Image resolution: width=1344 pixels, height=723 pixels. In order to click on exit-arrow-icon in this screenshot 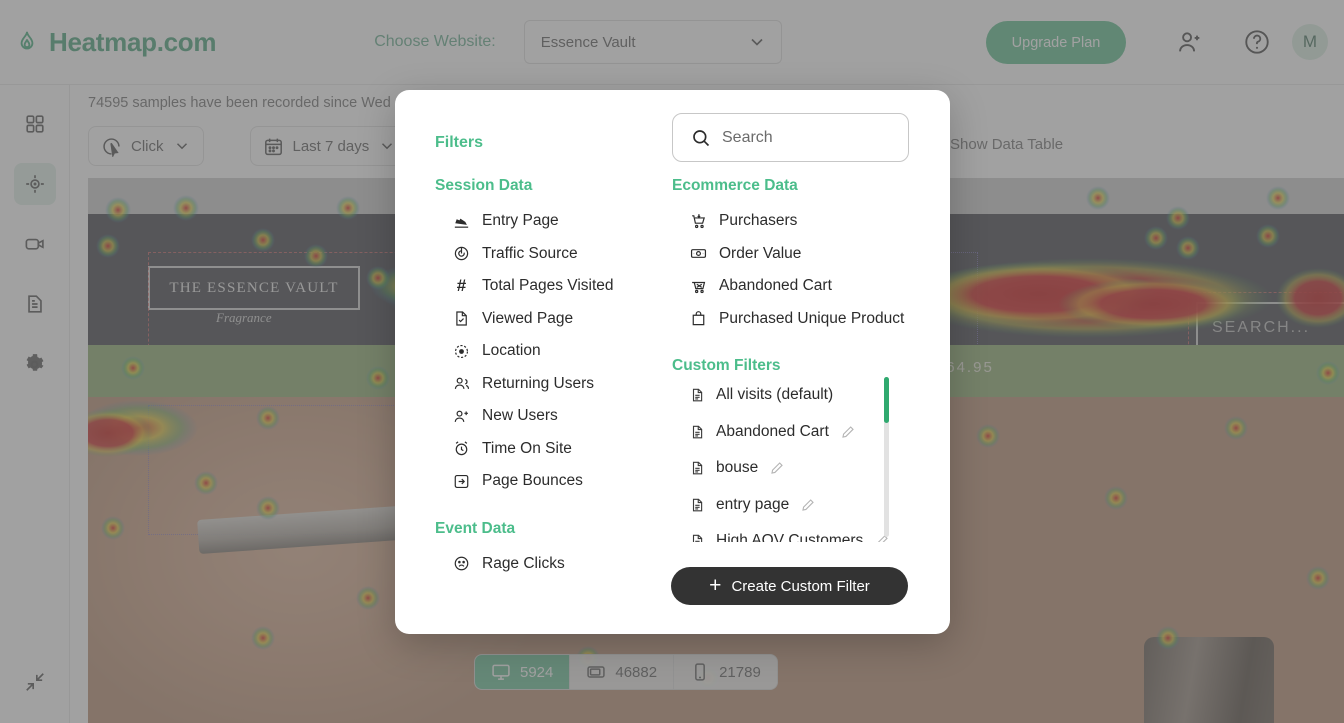, I will do `click(461, 481)`.